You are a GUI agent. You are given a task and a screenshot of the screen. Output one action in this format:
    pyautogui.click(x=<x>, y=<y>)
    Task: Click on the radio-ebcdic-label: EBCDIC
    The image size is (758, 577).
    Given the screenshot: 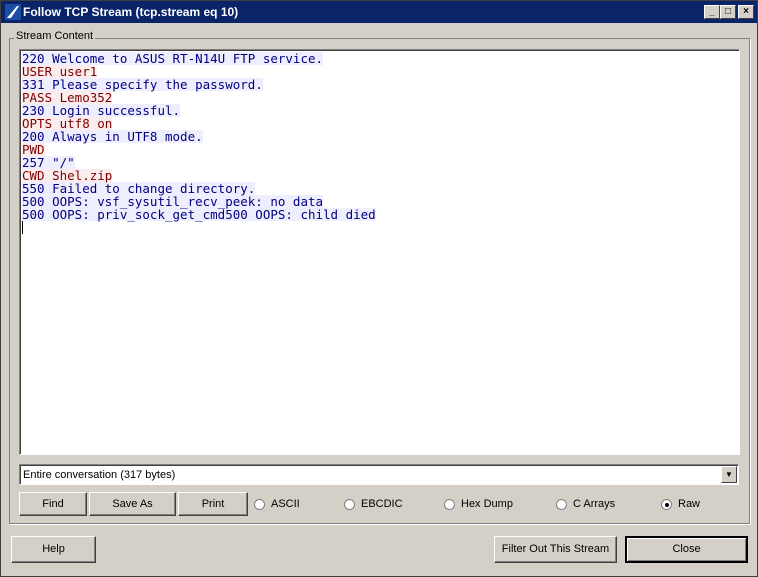 What is the action you would take?
    pyautogui.click(x=382, y=504)
    